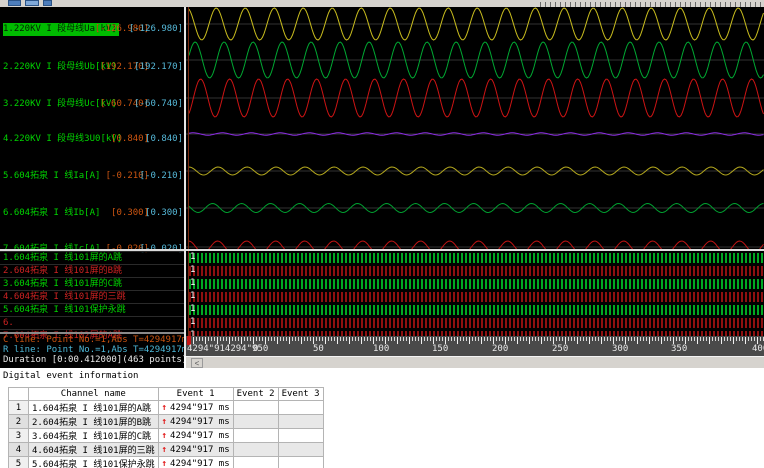 Image resolution: width=764 pixels, height=468 pixels. I want to click on column-header: Event 3, so click(300, 394).